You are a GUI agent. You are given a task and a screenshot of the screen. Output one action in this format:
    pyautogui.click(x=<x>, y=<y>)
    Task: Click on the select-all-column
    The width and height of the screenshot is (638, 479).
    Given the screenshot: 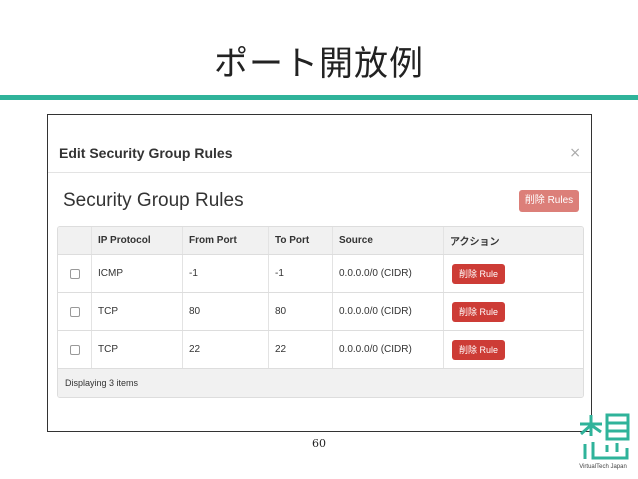 What is the action you would take?
    pyautogui.click(x=74, y=240)
    